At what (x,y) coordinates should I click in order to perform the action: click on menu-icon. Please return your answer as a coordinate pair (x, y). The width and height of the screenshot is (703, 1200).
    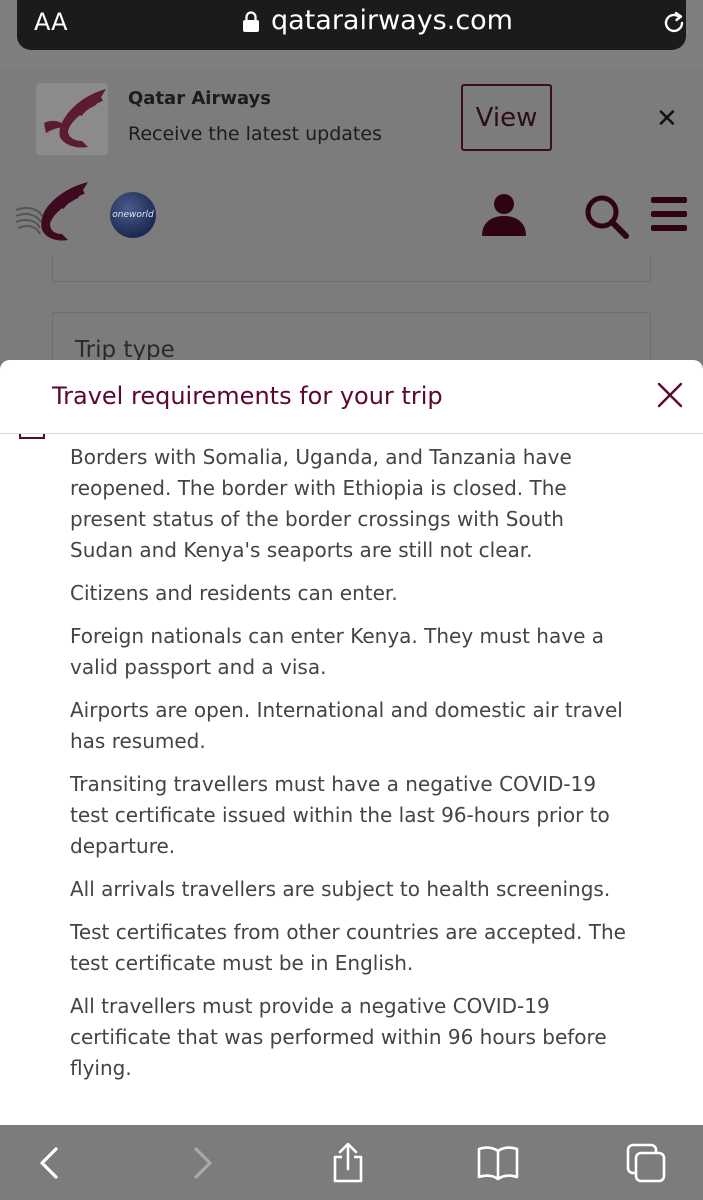
    Looking at the image, I should click on (669, 214).